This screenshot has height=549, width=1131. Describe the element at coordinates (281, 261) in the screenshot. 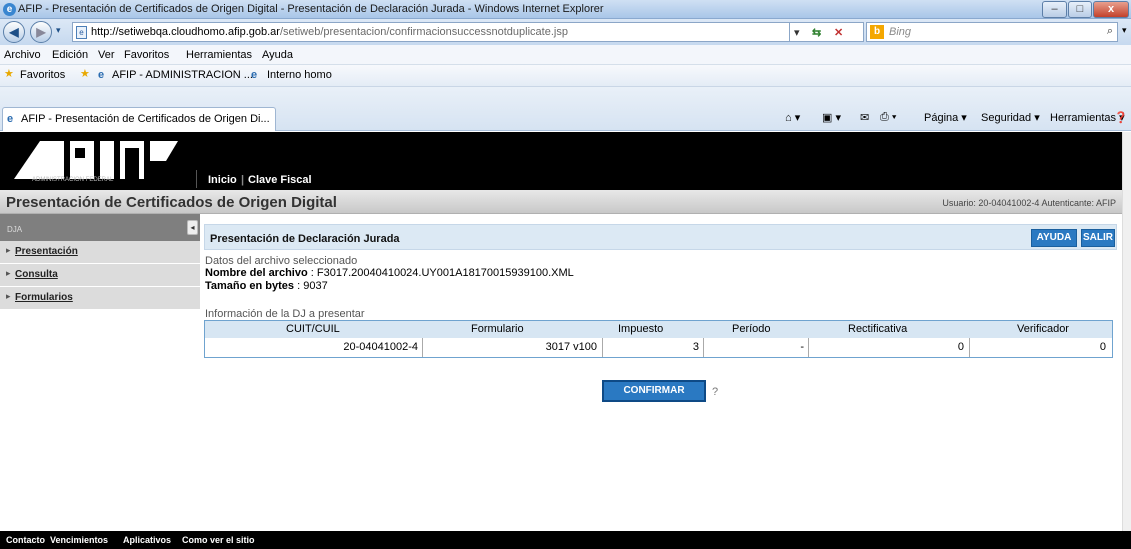

I see `file-data-heading: Datos del archivo seleccionado` at that location.